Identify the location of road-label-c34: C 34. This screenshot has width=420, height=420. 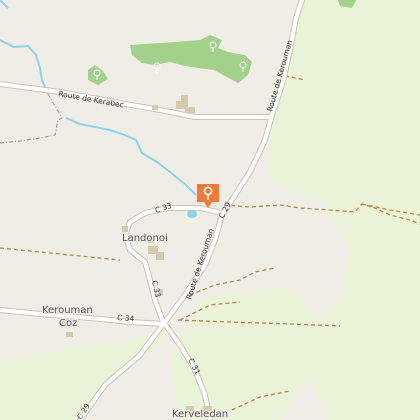
(126, 318).